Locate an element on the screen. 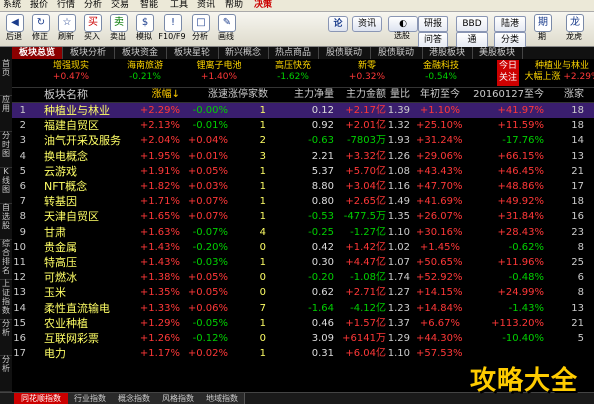  menu-quote: 报价 is located at coordinates (39, 5).